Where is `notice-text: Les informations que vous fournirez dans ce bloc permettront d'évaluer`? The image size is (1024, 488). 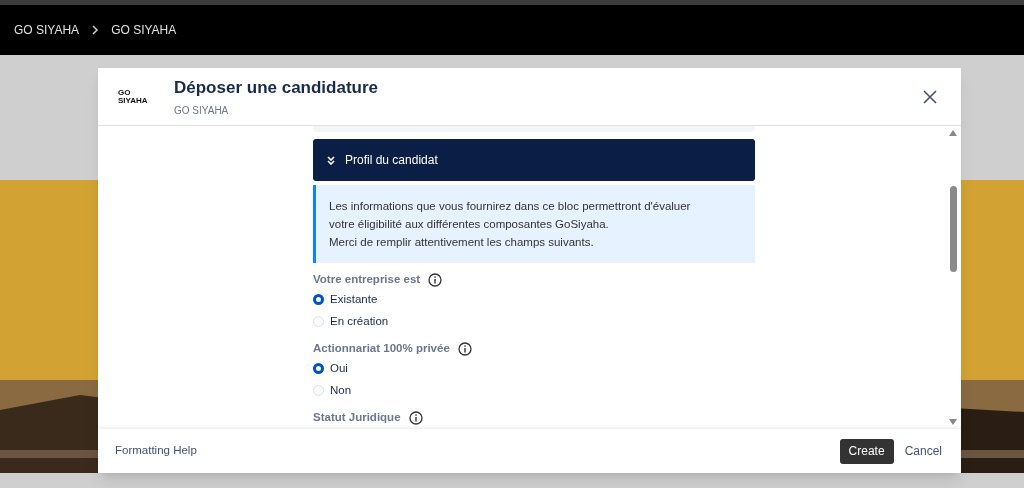
notice-text: Les informations que vous fournirez dans ce bloc permettront d'évaluer is located at coordinates (510, 206).